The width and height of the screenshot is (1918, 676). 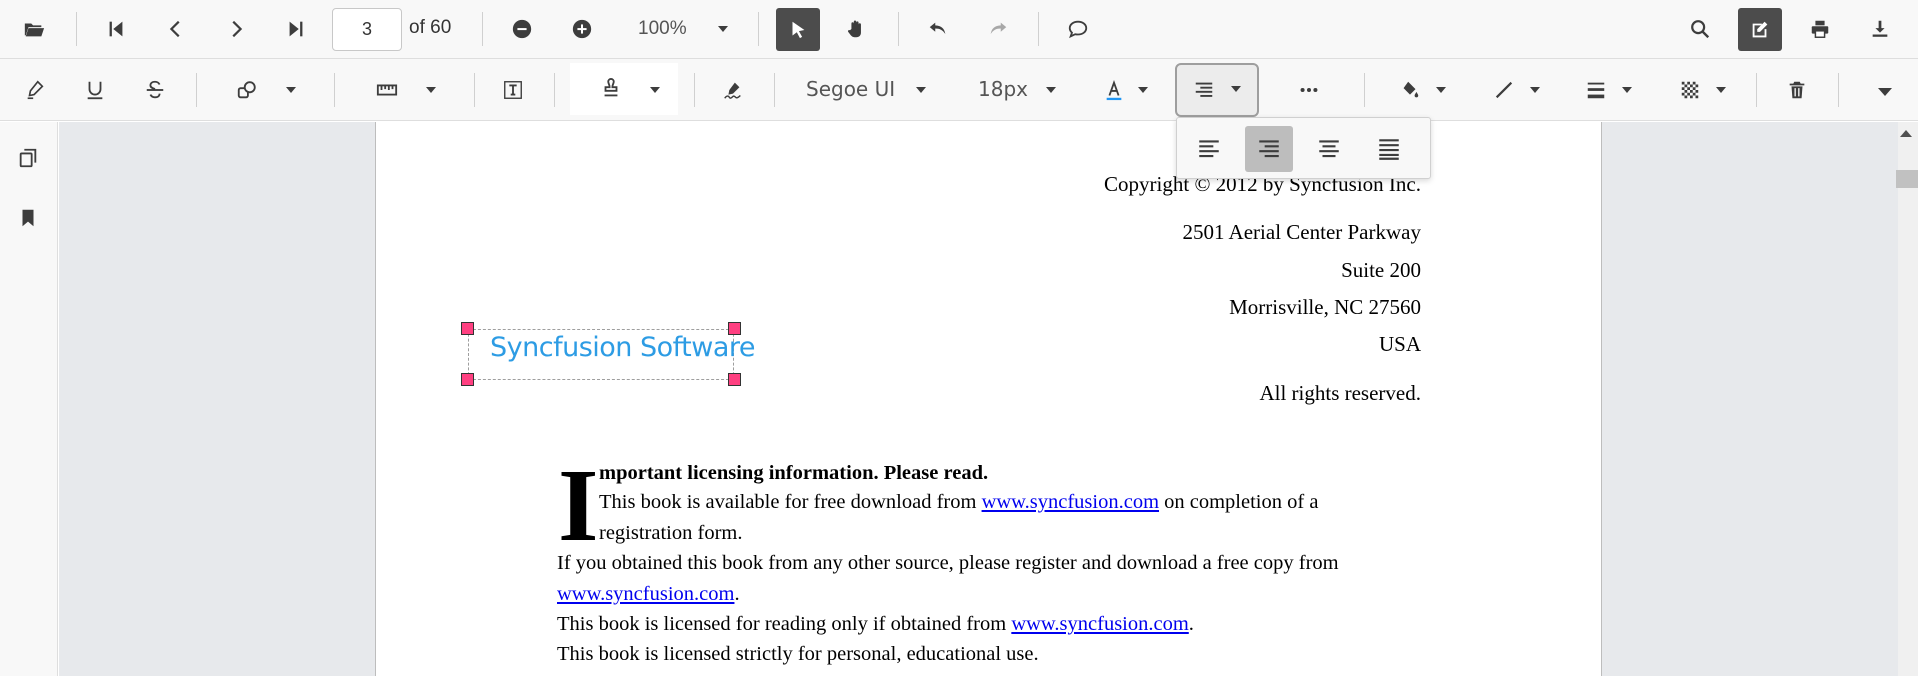 I want to click on scrollbar-thumb, so click(x=1907, y=179).